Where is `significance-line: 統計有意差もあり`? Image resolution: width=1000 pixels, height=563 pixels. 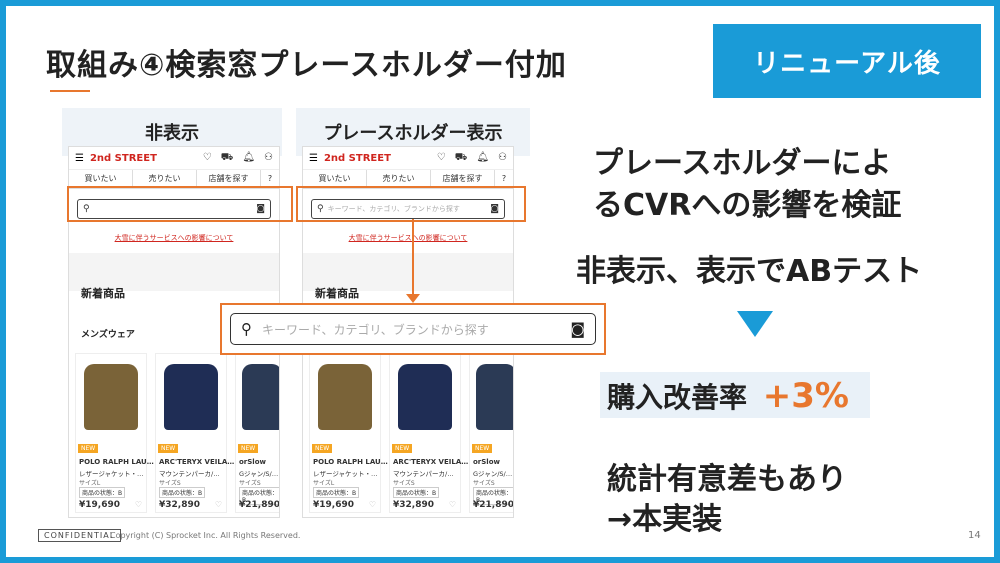
significance-line: 統計有意差もあり is located at coordinates (727, 479).